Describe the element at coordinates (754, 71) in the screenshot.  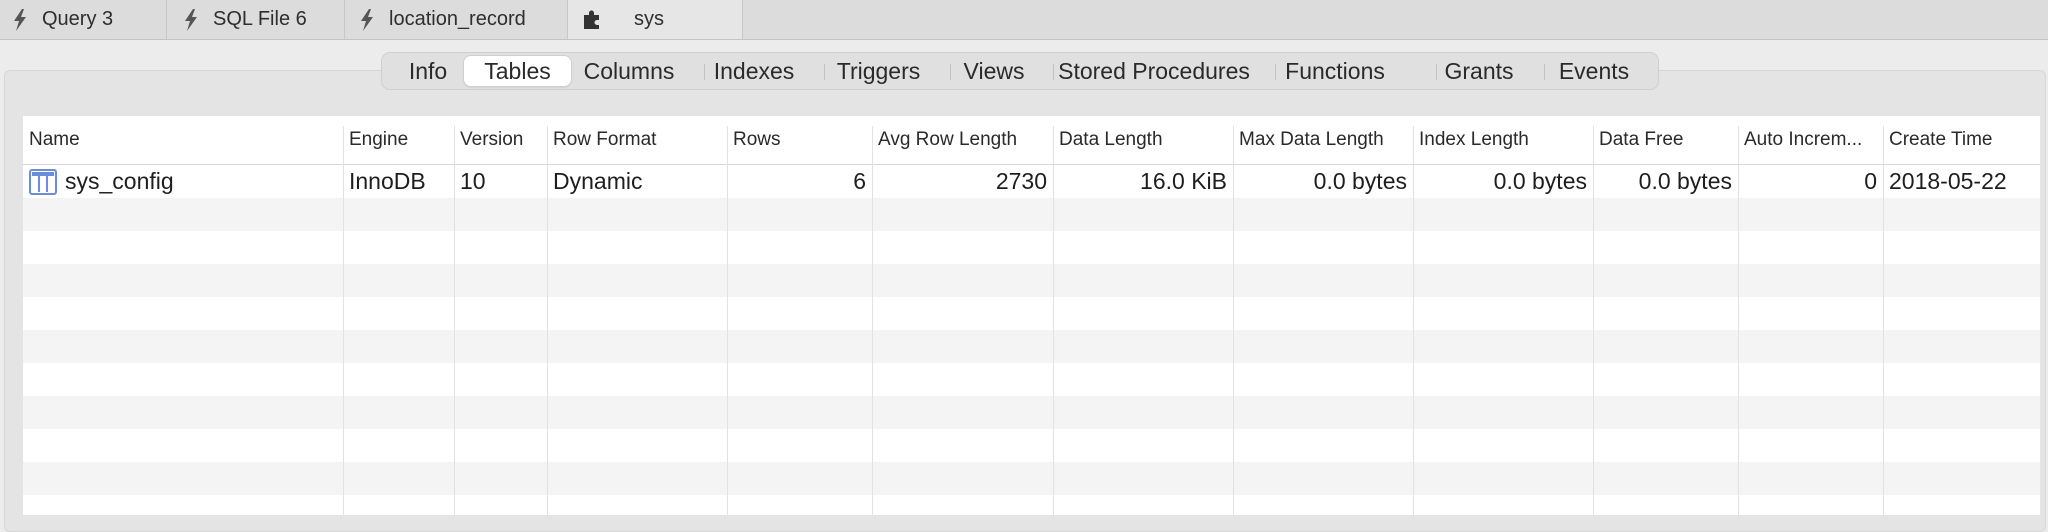
I see `segment-indexes: Indexes` at that location.